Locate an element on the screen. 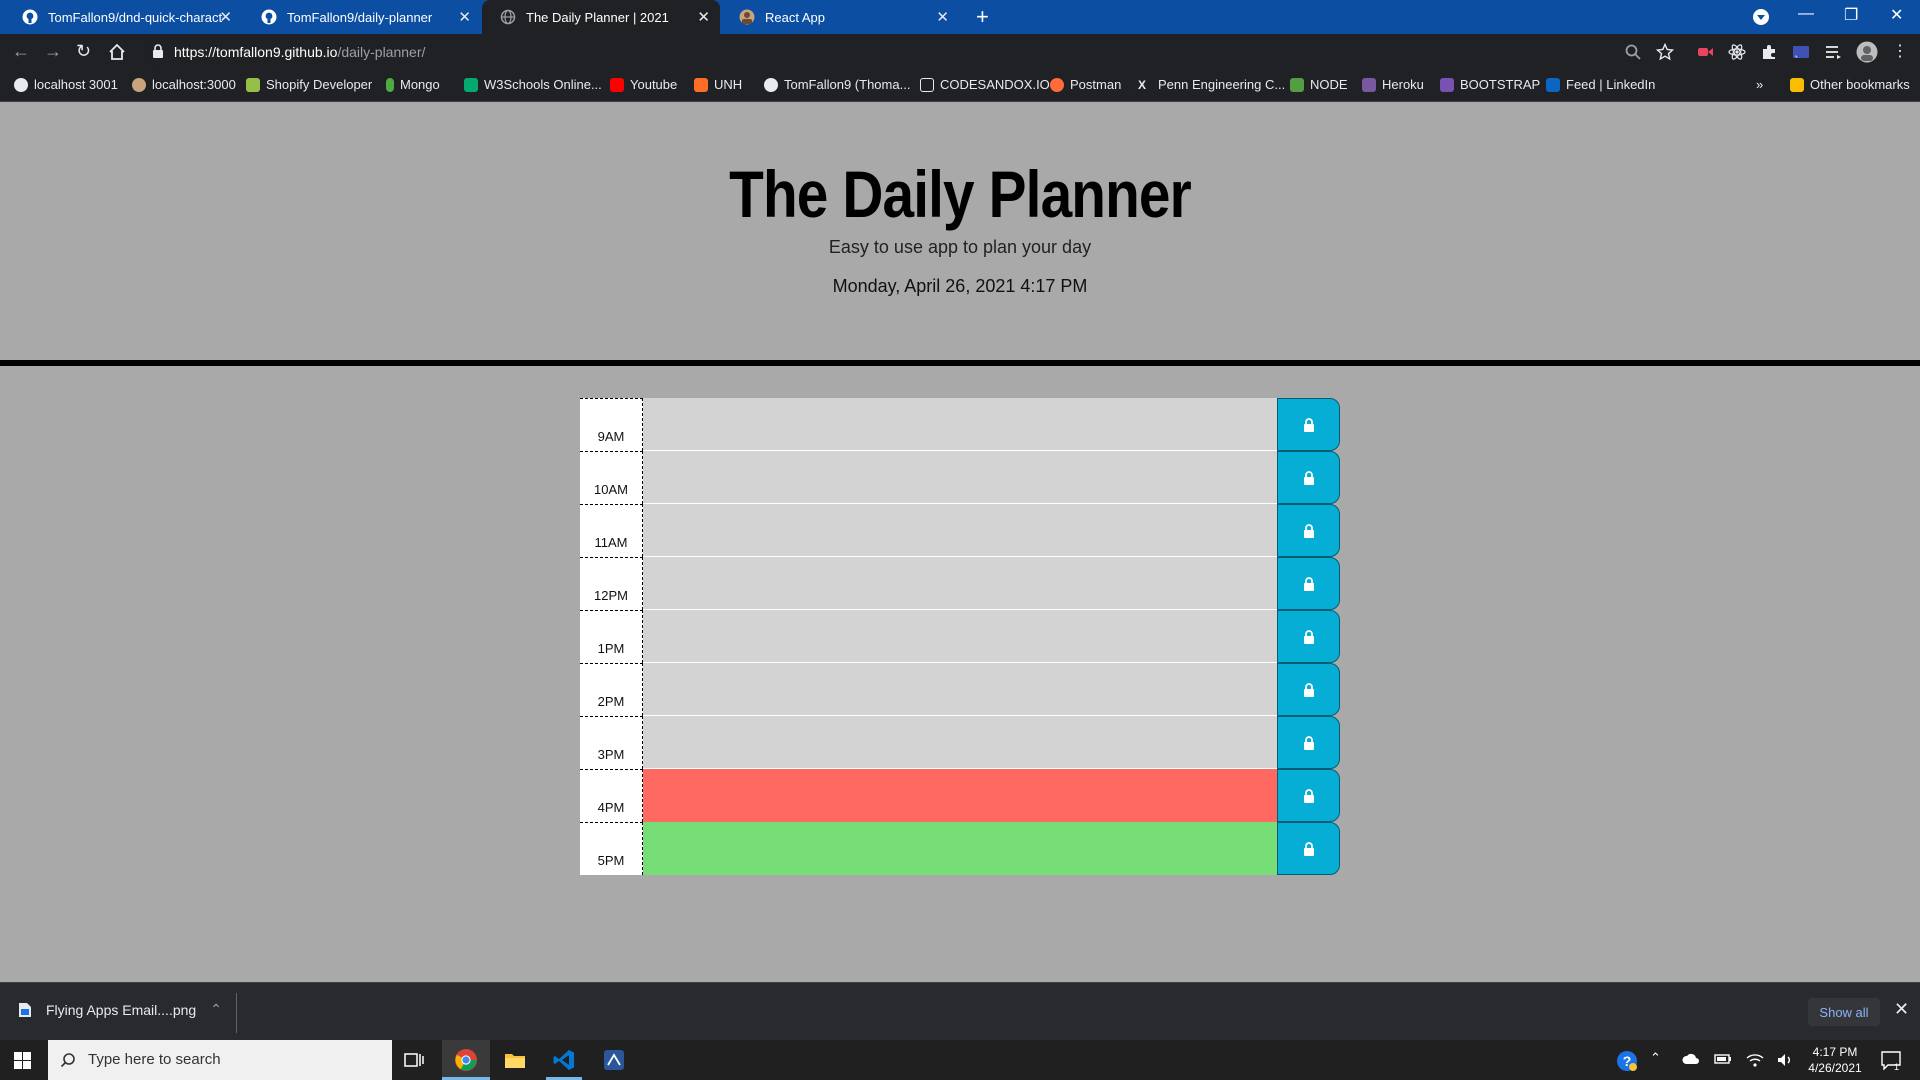 Image resolution: width=1920 pixels, height=1080 pixels. bookmark-label: Postman is located at coordinates (1096, 84).